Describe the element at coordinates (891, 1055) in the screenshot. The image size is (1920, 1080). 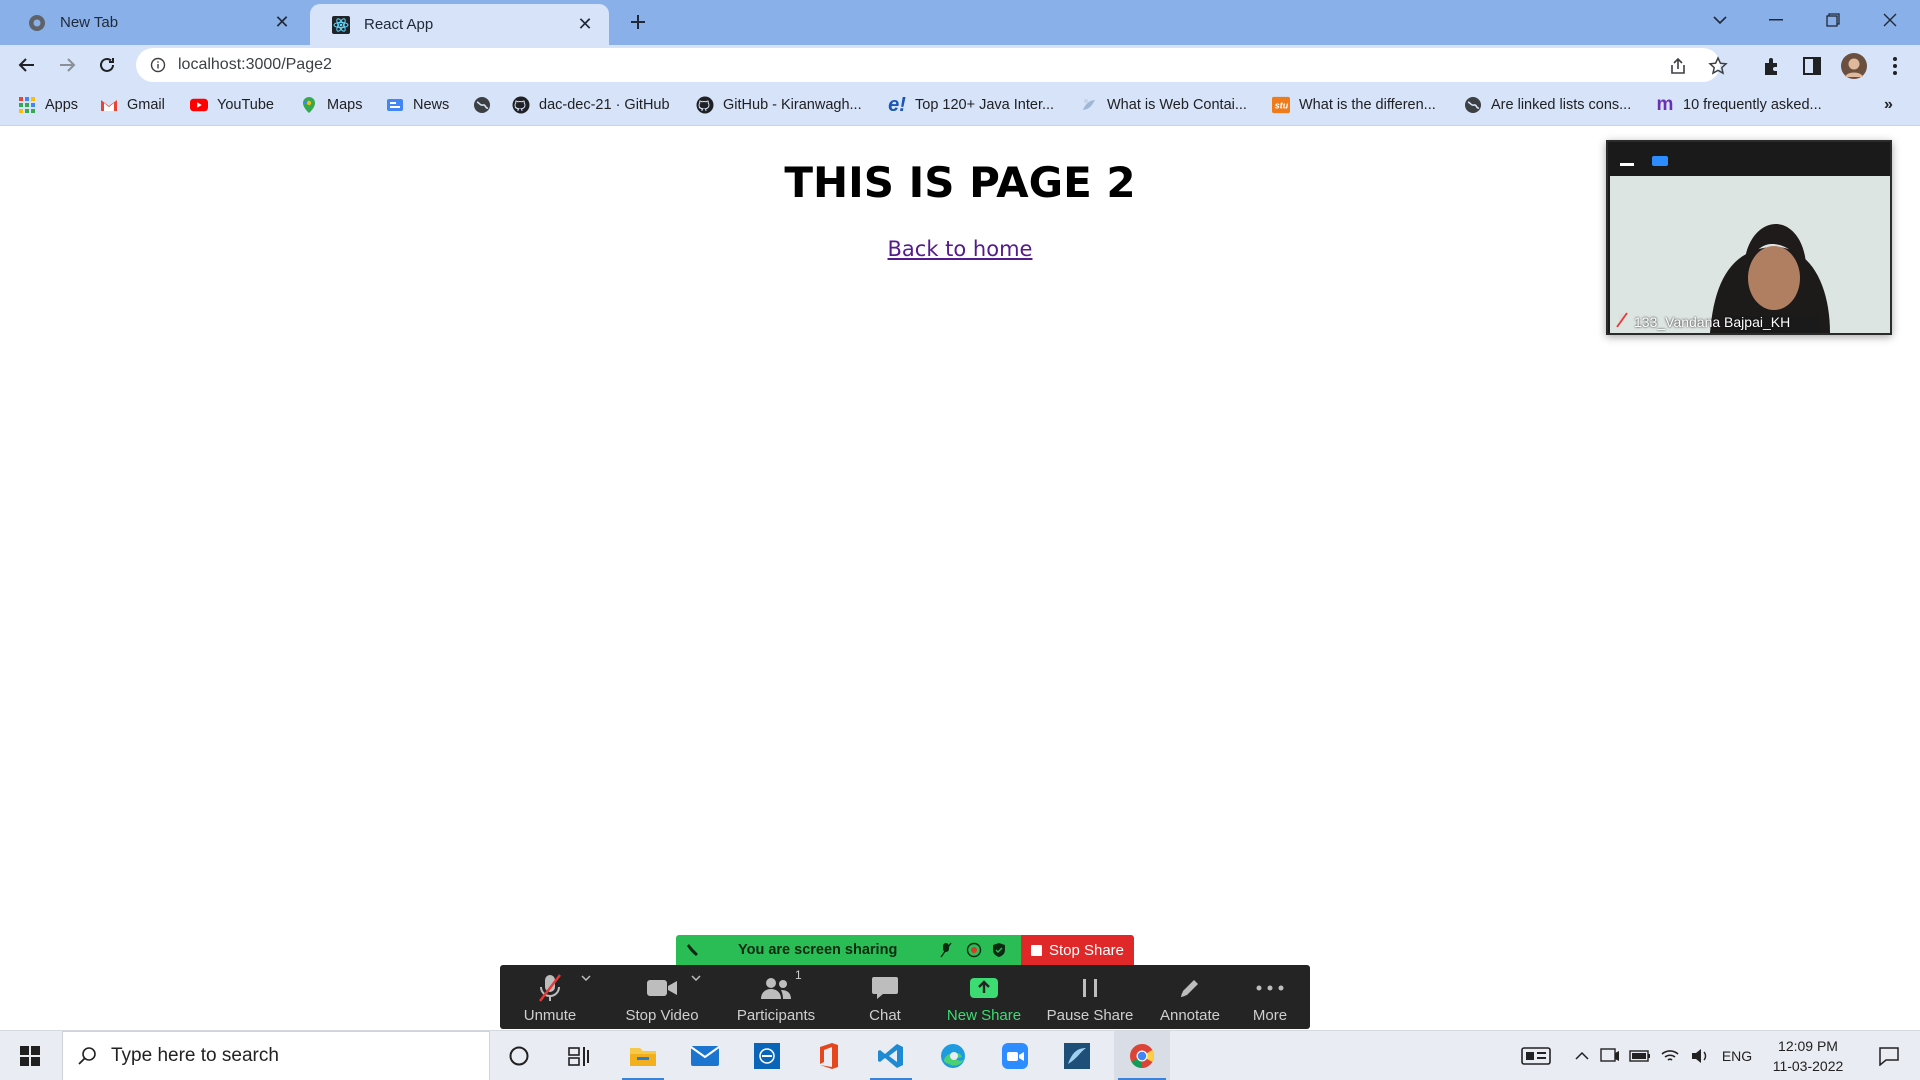
I see `vscode-icon` at that location.